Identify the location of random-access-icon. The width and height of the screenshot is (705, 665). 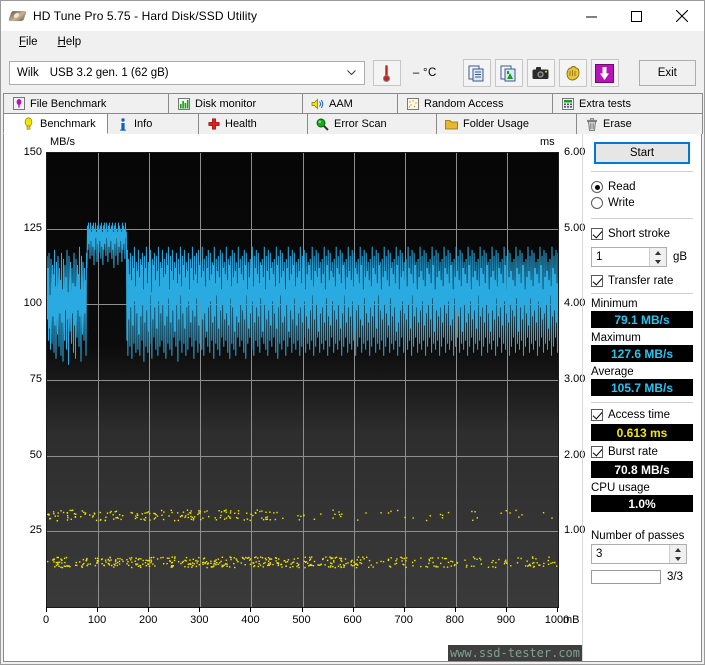
(412, 103).